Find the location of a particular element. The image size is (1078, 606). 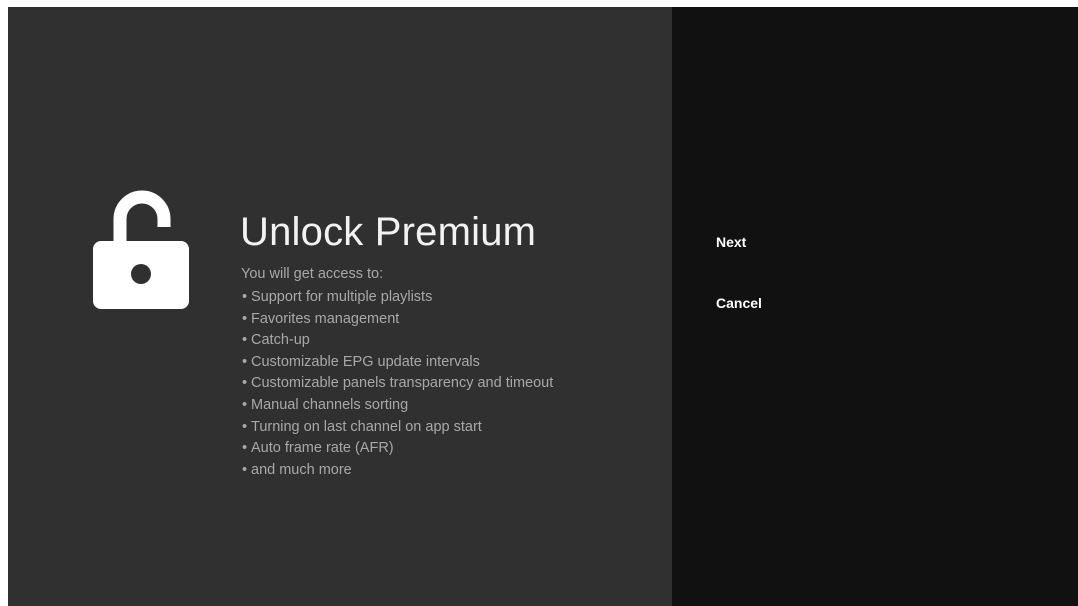

next-button: Next is located at coordinates (739, 261).